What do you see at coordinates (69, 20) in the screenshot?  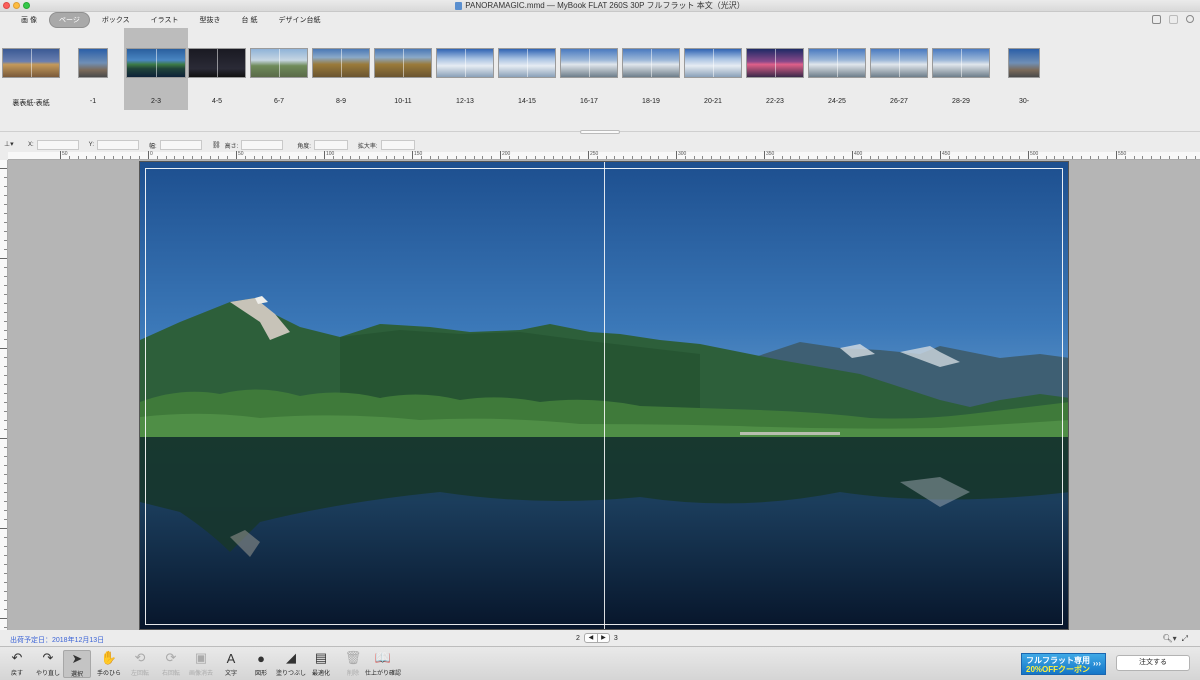 I see `tab-page: ページ` at bounding box center [69, 20].